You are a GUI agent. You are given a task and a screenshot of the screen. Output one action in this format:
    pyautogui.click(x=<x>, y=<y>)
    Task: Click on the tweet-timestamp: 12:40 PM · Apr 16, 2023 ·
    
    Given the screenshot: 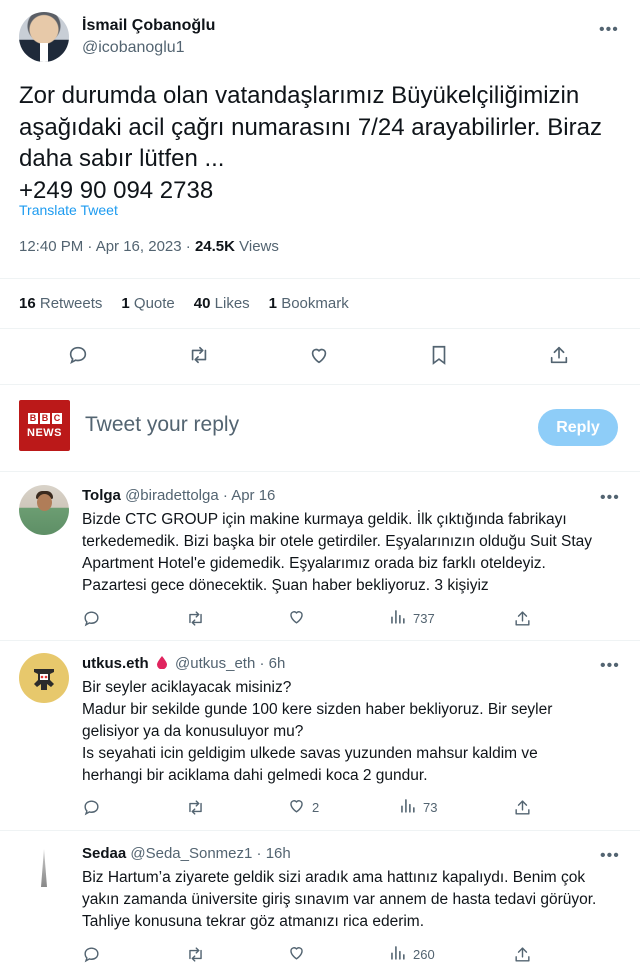 What is the action you would take?
    pyautogui.click(x=107, y=246)
    